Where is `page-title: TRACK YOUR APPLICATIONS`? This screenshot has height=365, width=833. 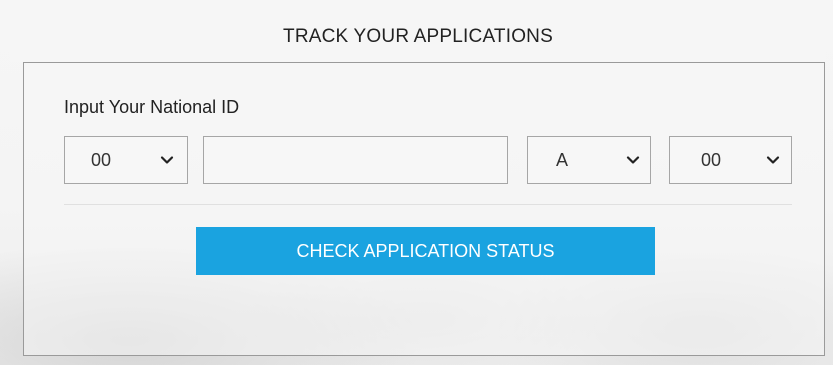
page-title: TRACK YOUR APPLICATIONS is located at coordinates (418, 36).